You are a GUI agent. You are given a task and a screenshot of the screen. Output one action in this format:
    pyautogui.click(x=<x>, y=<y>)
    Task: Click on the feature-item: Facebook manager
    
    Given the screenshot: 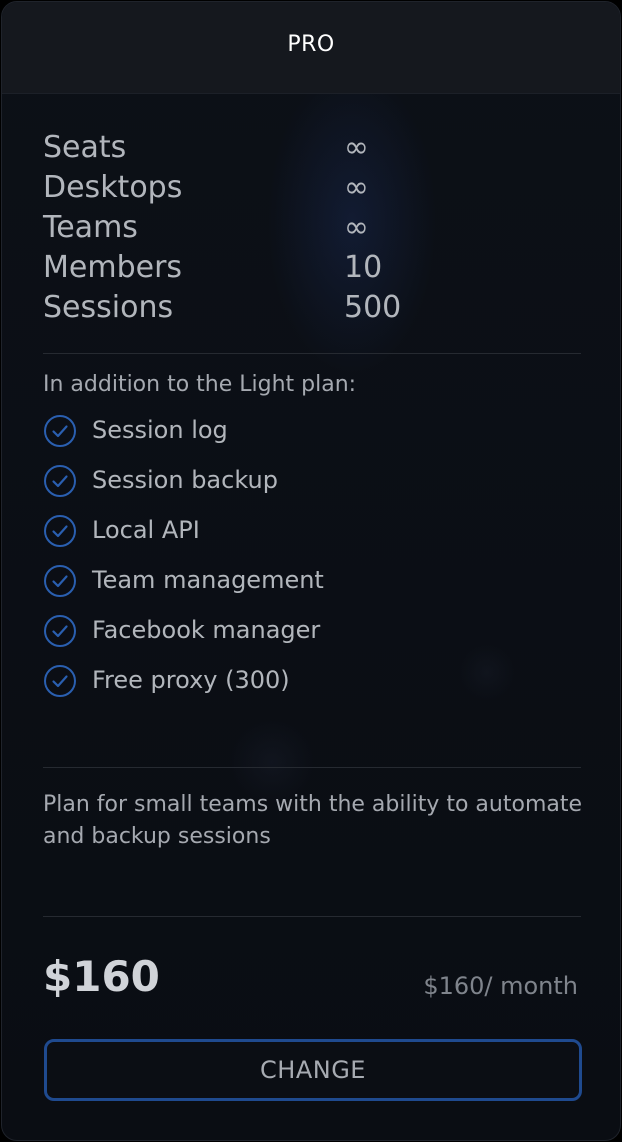 What is the action you would take?
    pyautogui.click(x=313, y=637)
    